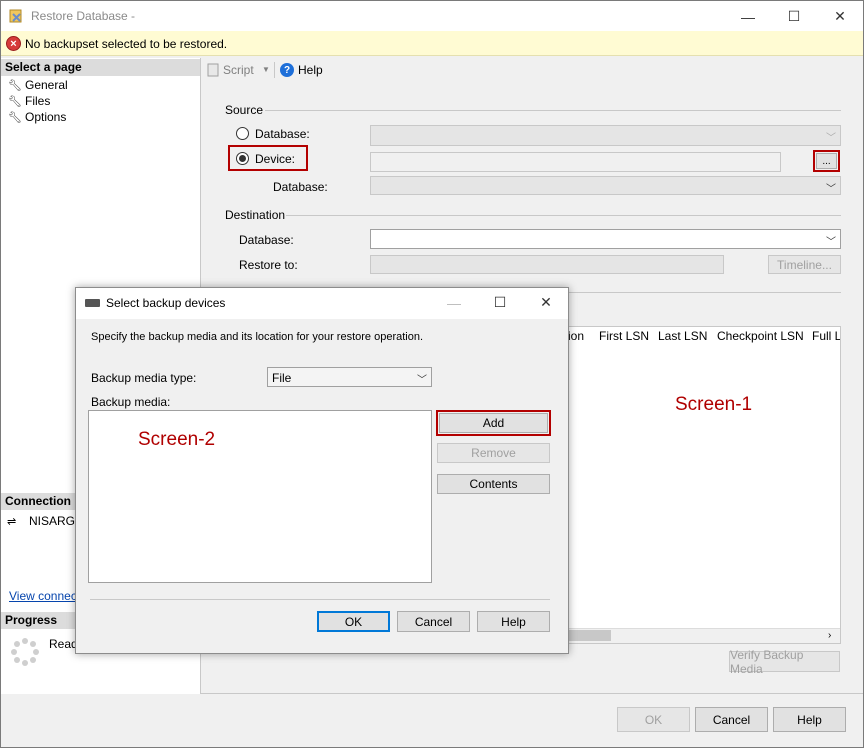  Describe the element at coordinates (760, 336) in the screenshot. I see `grid-col-checkpoint-lsn: Checkpoint LSN` at that location.